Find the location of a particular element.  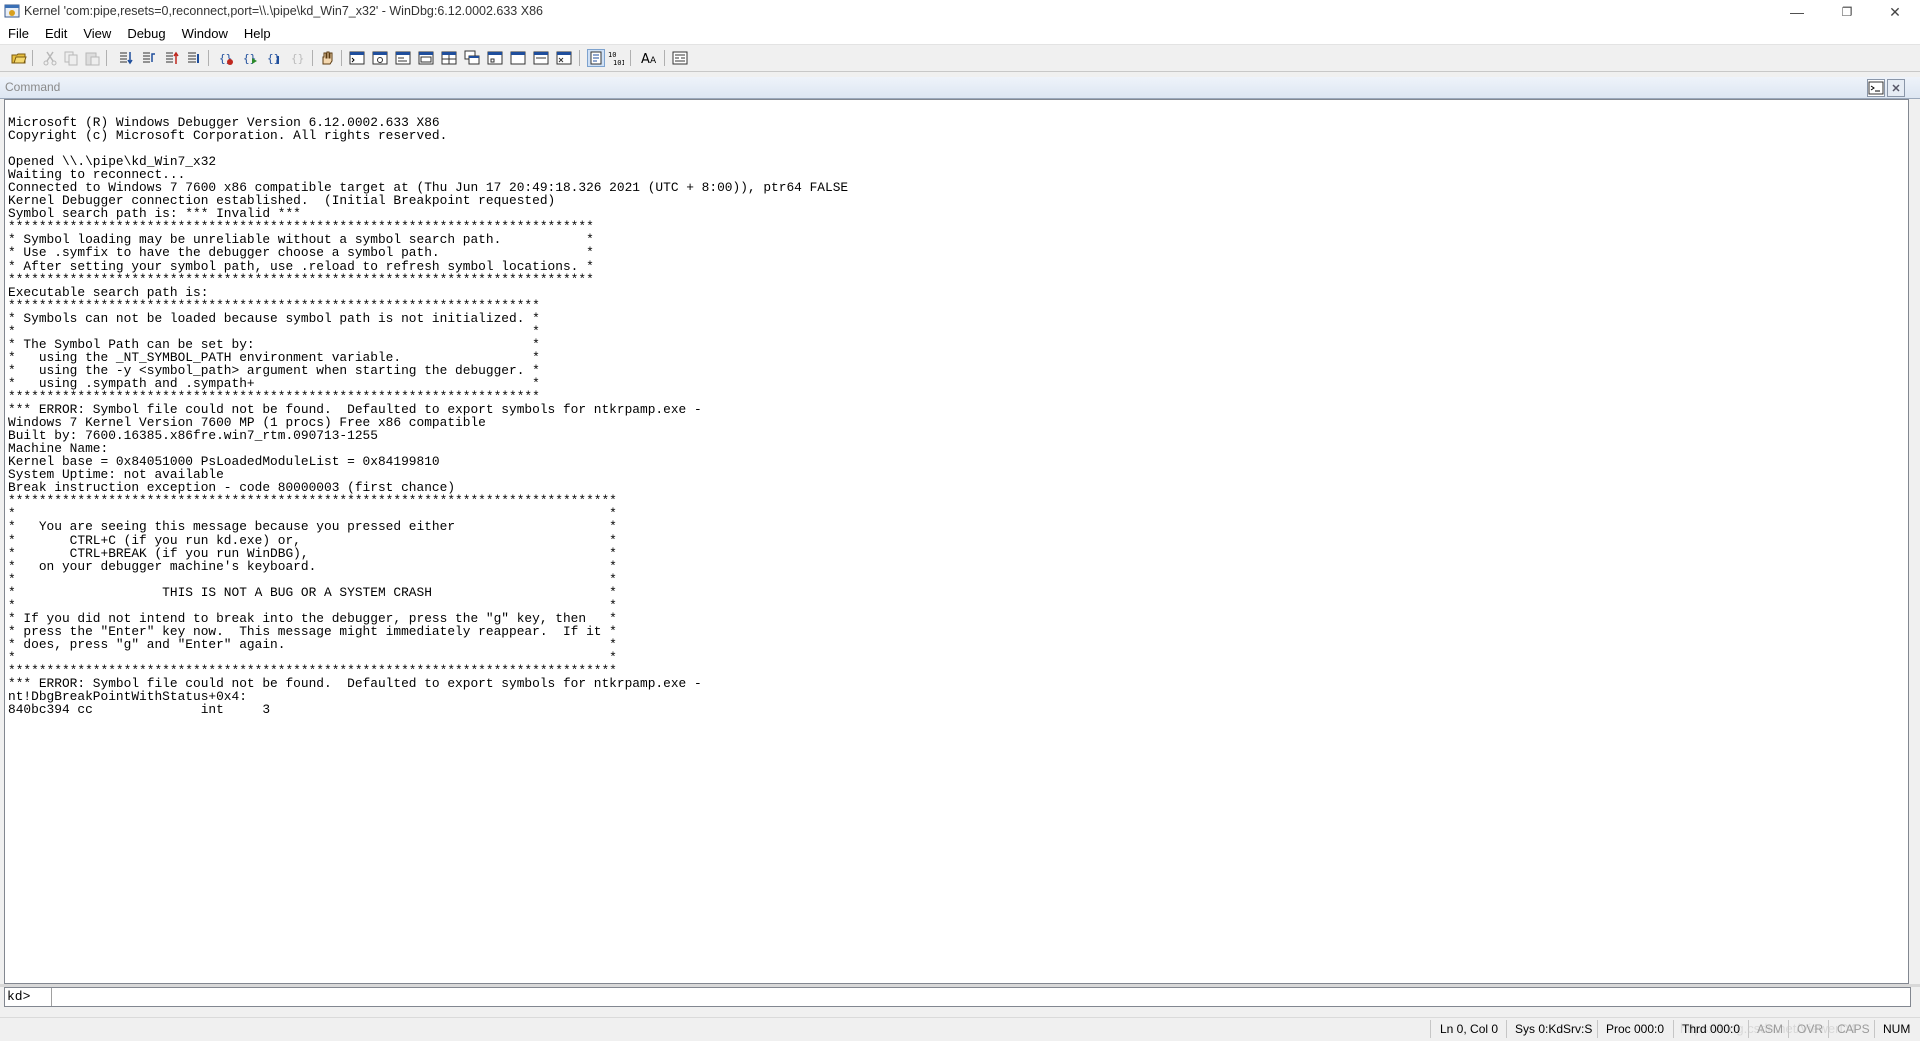

break-icon: {} is located at coordinates (274, 58).